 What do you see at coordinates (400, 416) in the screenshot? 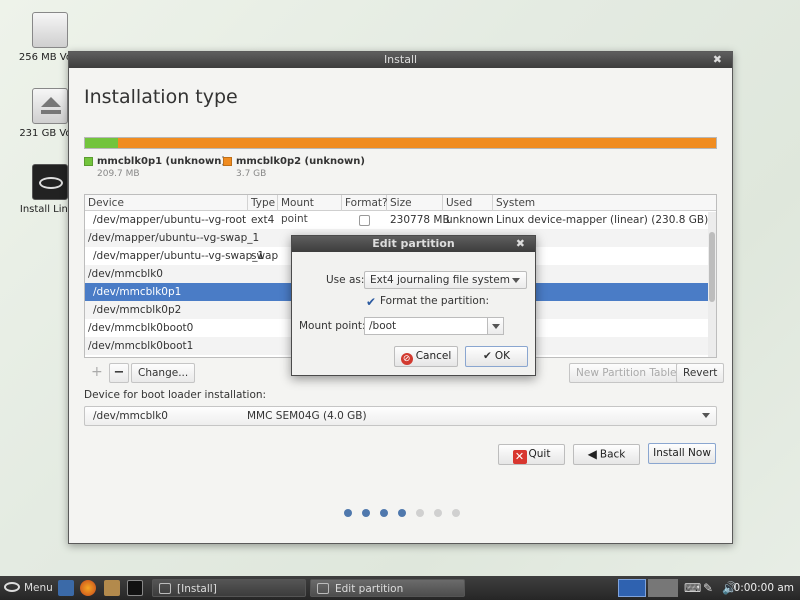
I see `boot-loader-select: /dev/mmcblk0 MMC SEM04G (4.0 GB)` at bounding box center [400, 416].